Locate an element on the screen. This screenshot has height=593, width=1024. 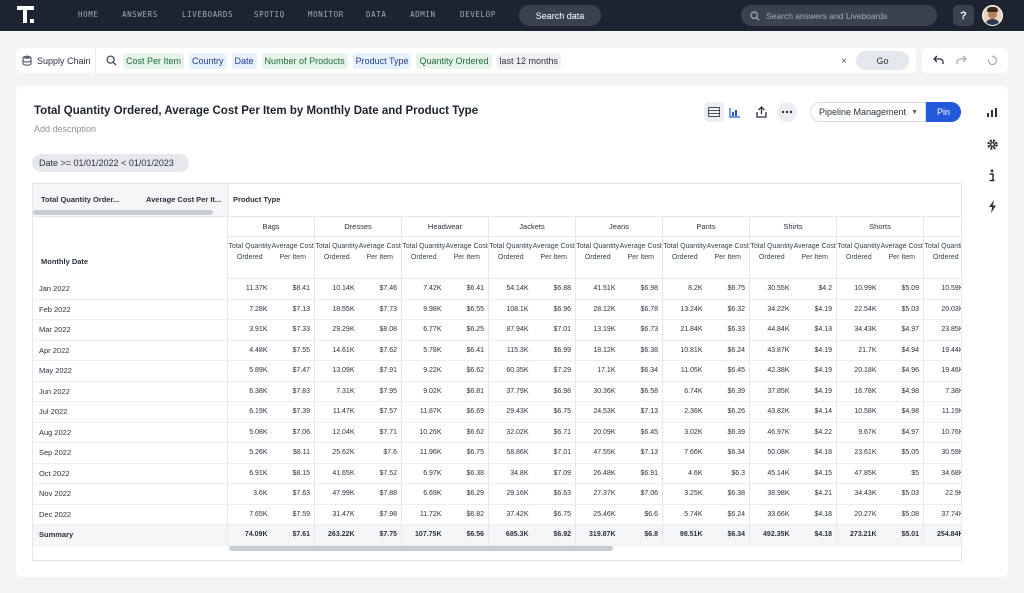
table-cell: $6.33 is located at coordinates (728, 330).